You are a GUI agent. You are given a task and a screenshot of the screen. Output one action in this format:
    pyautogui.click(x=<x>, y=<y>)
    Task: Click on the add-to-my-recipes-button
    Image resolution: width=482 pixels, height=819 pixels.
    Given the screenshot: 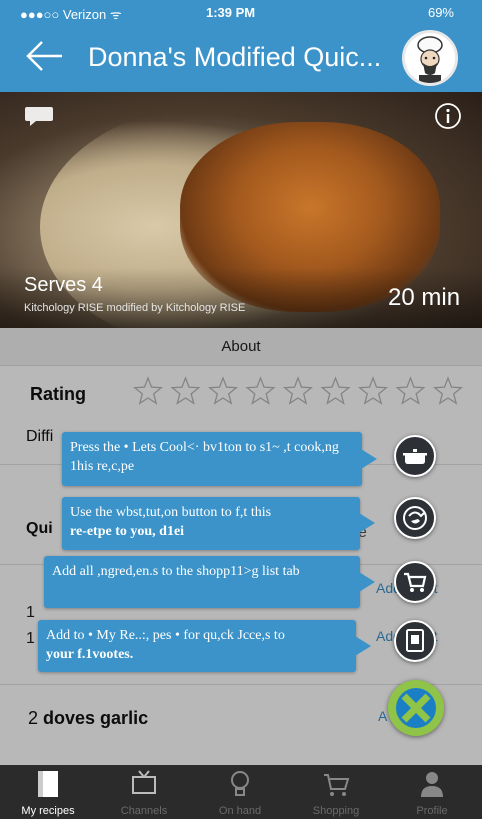 What is the action you would take?
    pyautogui.click(x=415, y=641)
    